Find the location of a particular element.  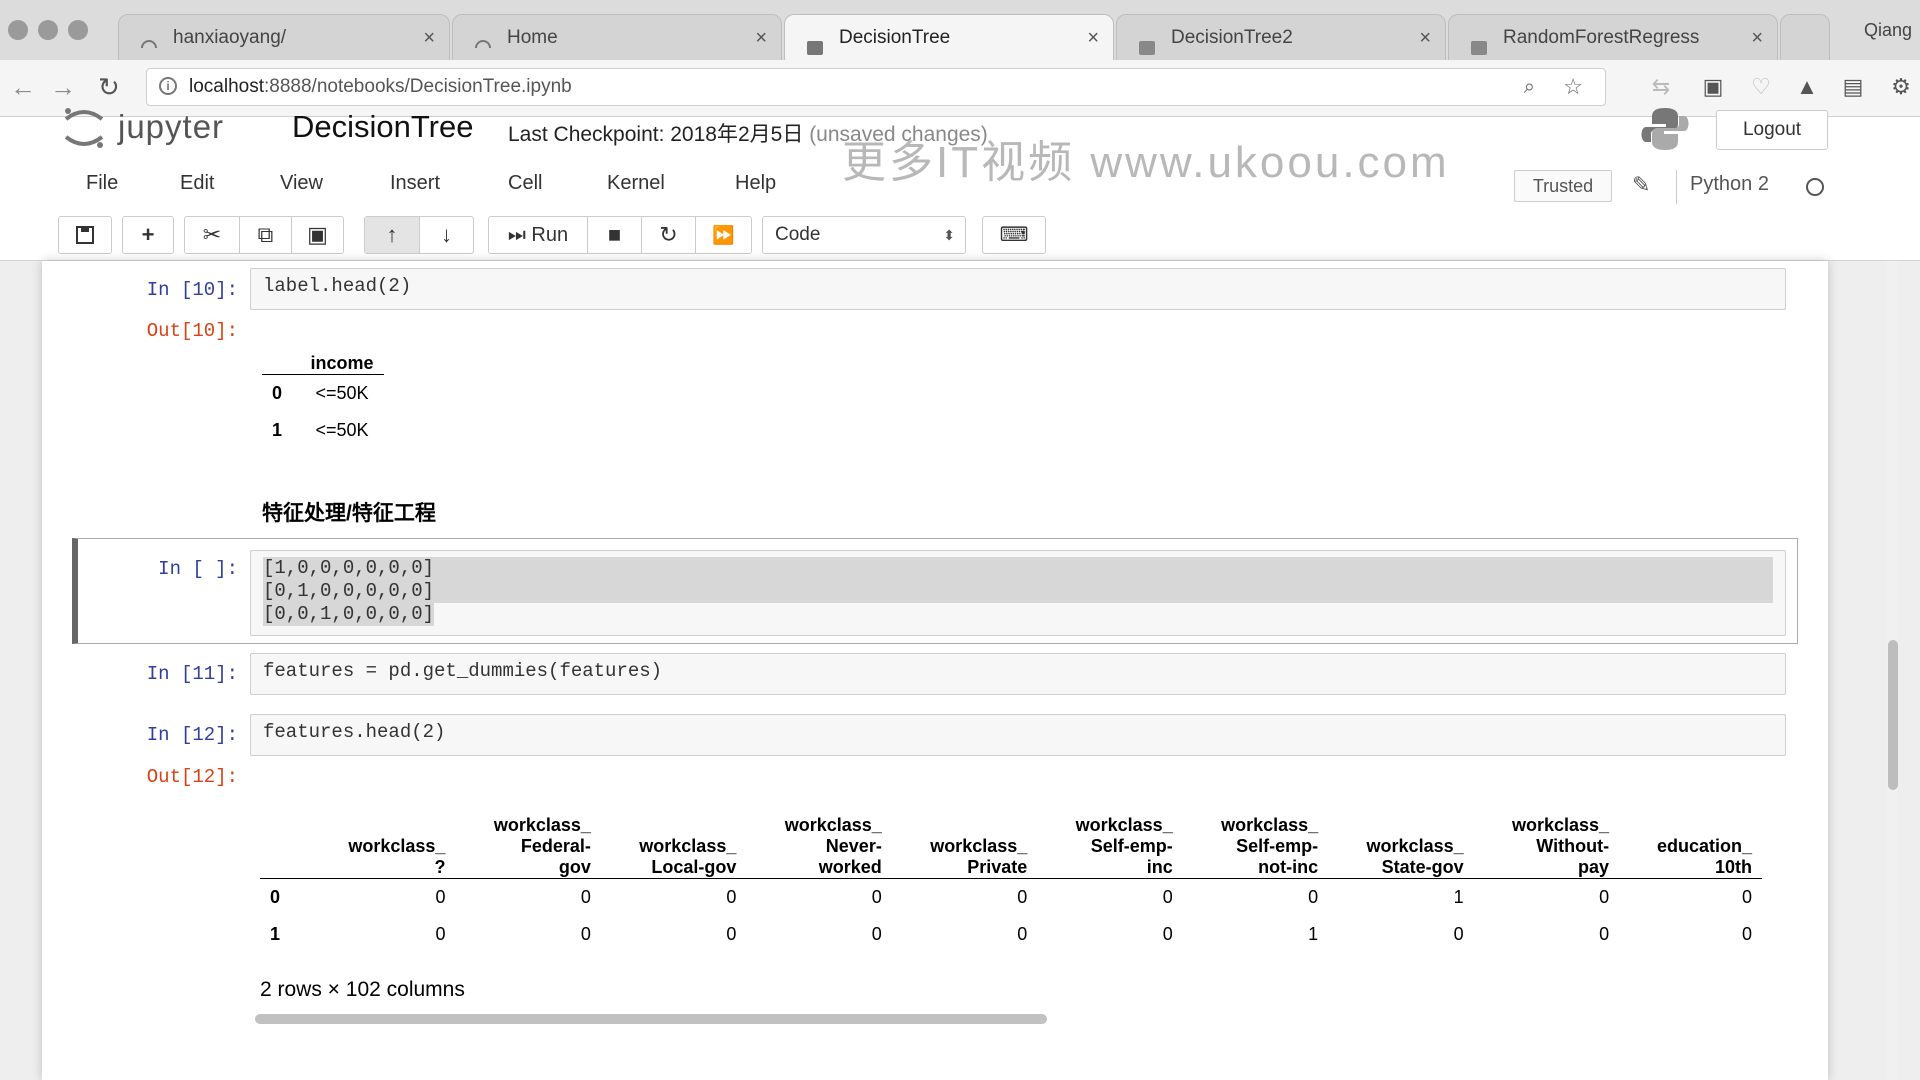

browser-tab-hanxiaoyang: hanxiaoyang/ × is located at coordinates (284, 37).